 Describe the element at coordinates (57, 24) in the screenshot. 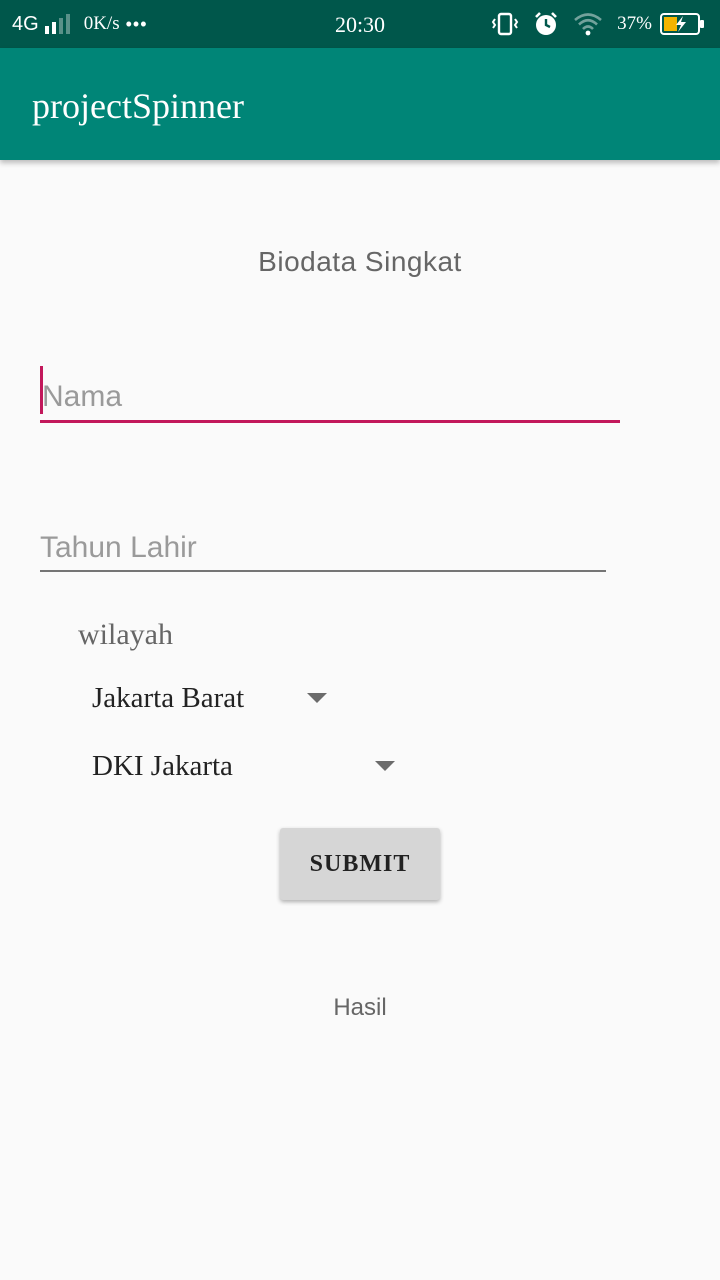

I see `signal-icon` at that location.